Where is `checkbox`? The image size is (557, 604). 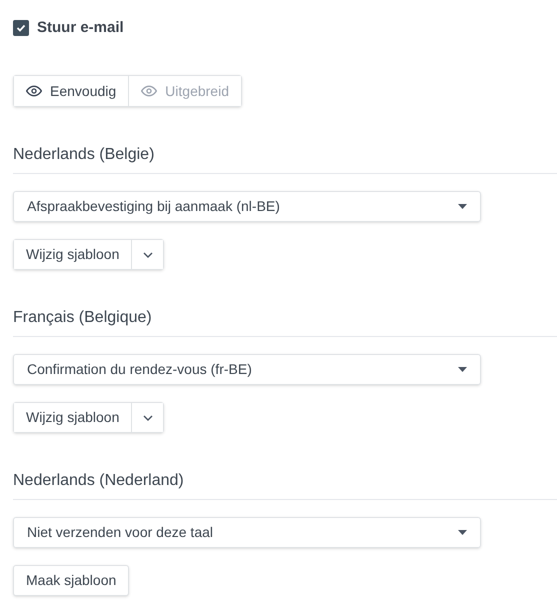
checkbox is located at coordinates (21, 28).